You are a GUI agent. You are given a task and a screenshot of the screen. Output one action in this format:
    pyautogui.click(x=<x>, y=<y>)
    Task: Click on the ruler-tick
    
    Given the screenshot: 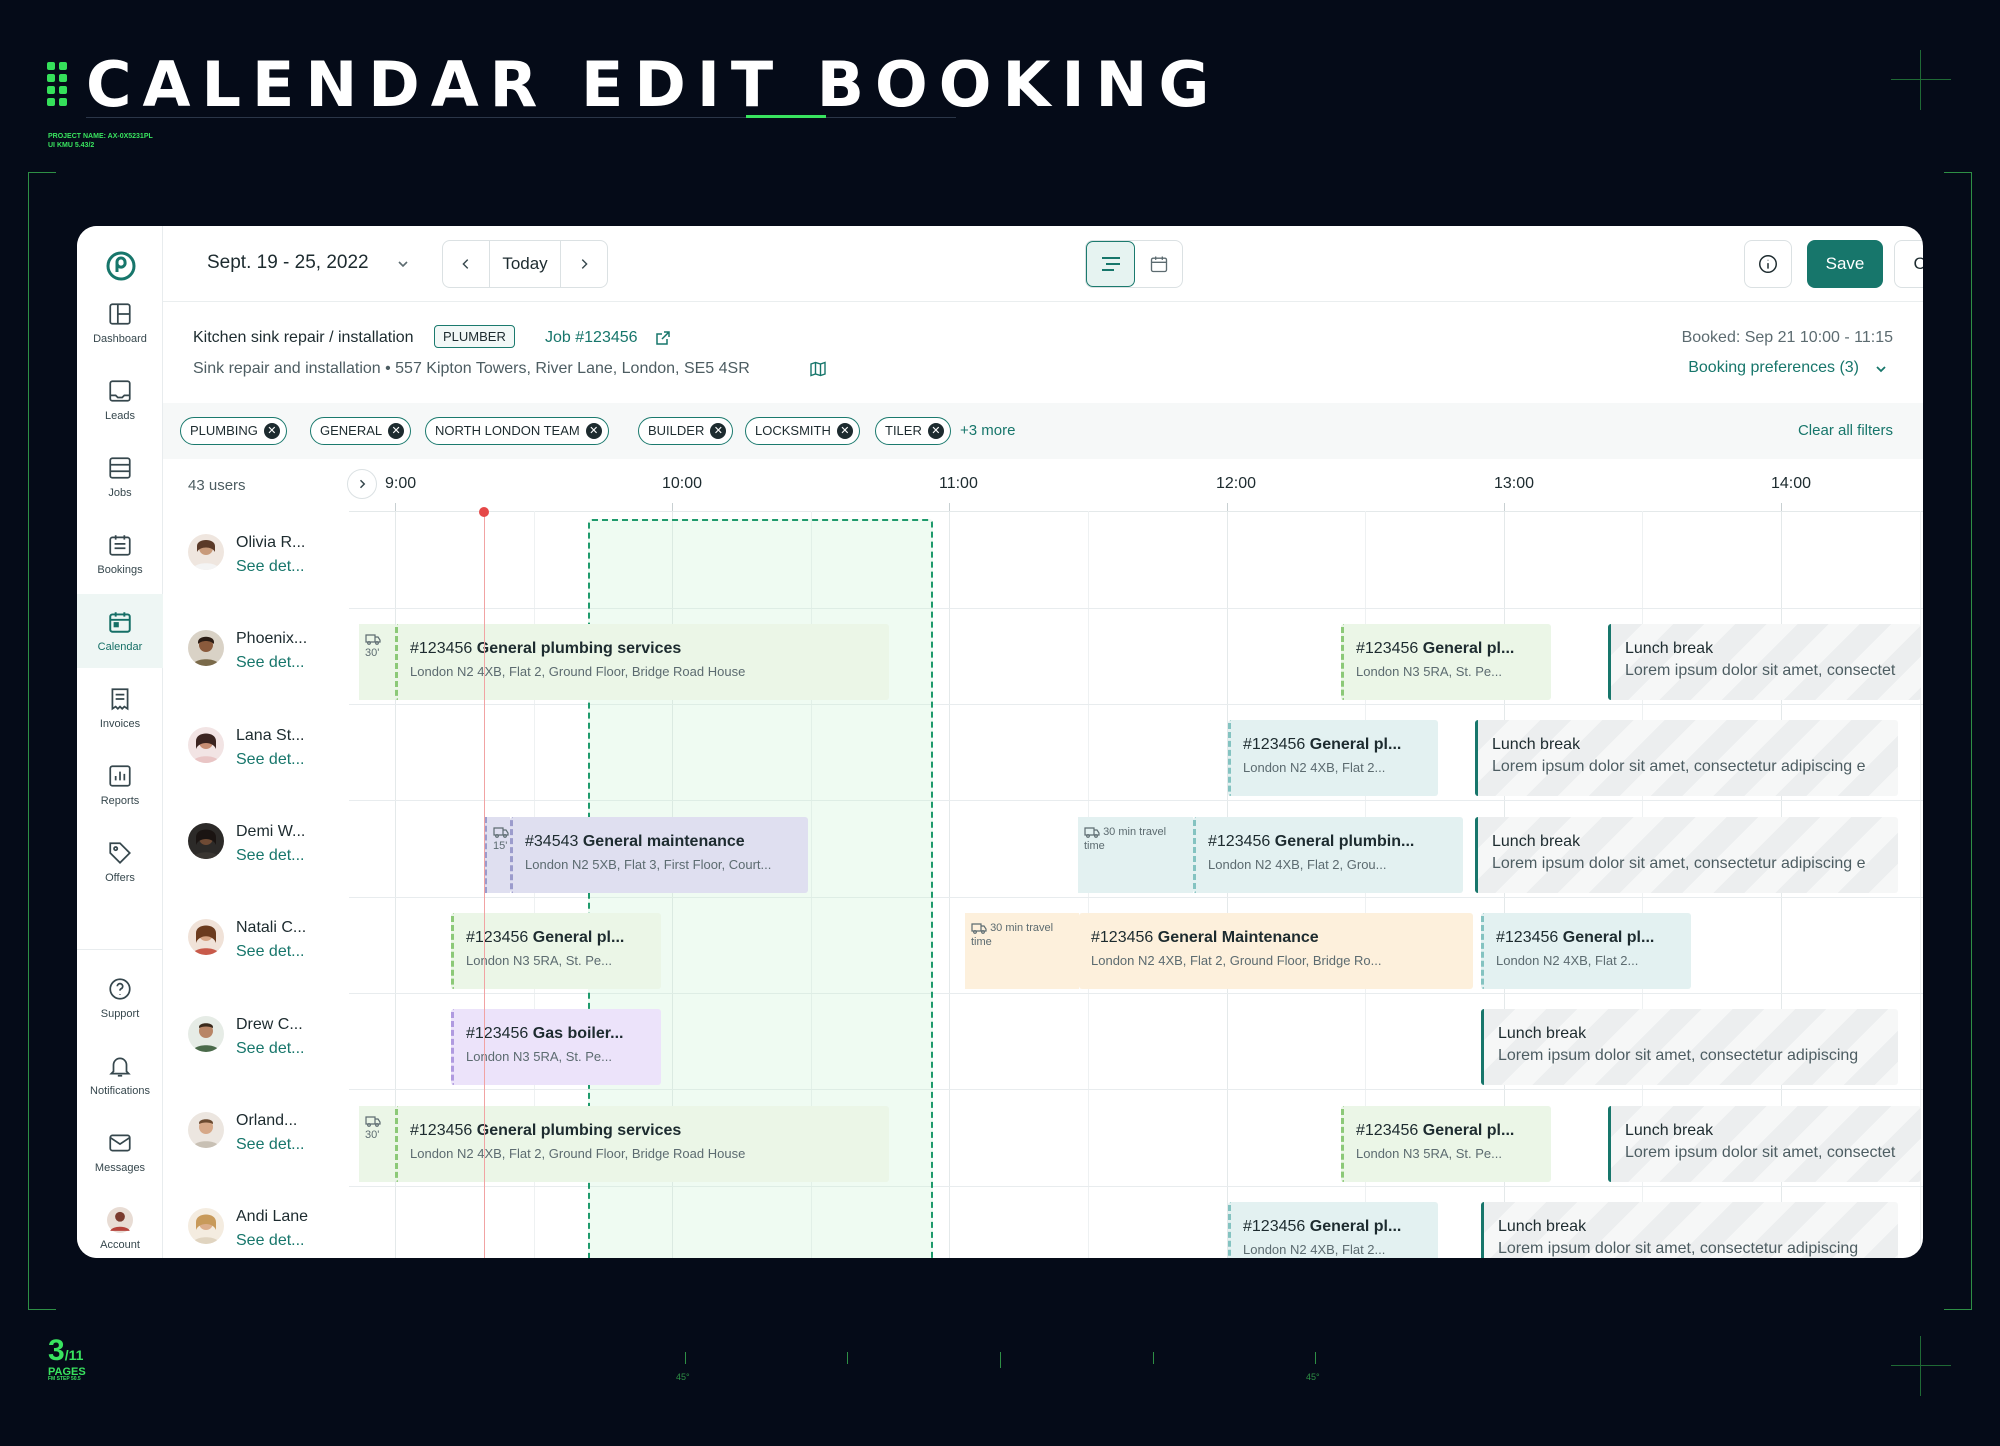 What is the action you would take?
    pyautogui.click(x=1153, y=1358)
    